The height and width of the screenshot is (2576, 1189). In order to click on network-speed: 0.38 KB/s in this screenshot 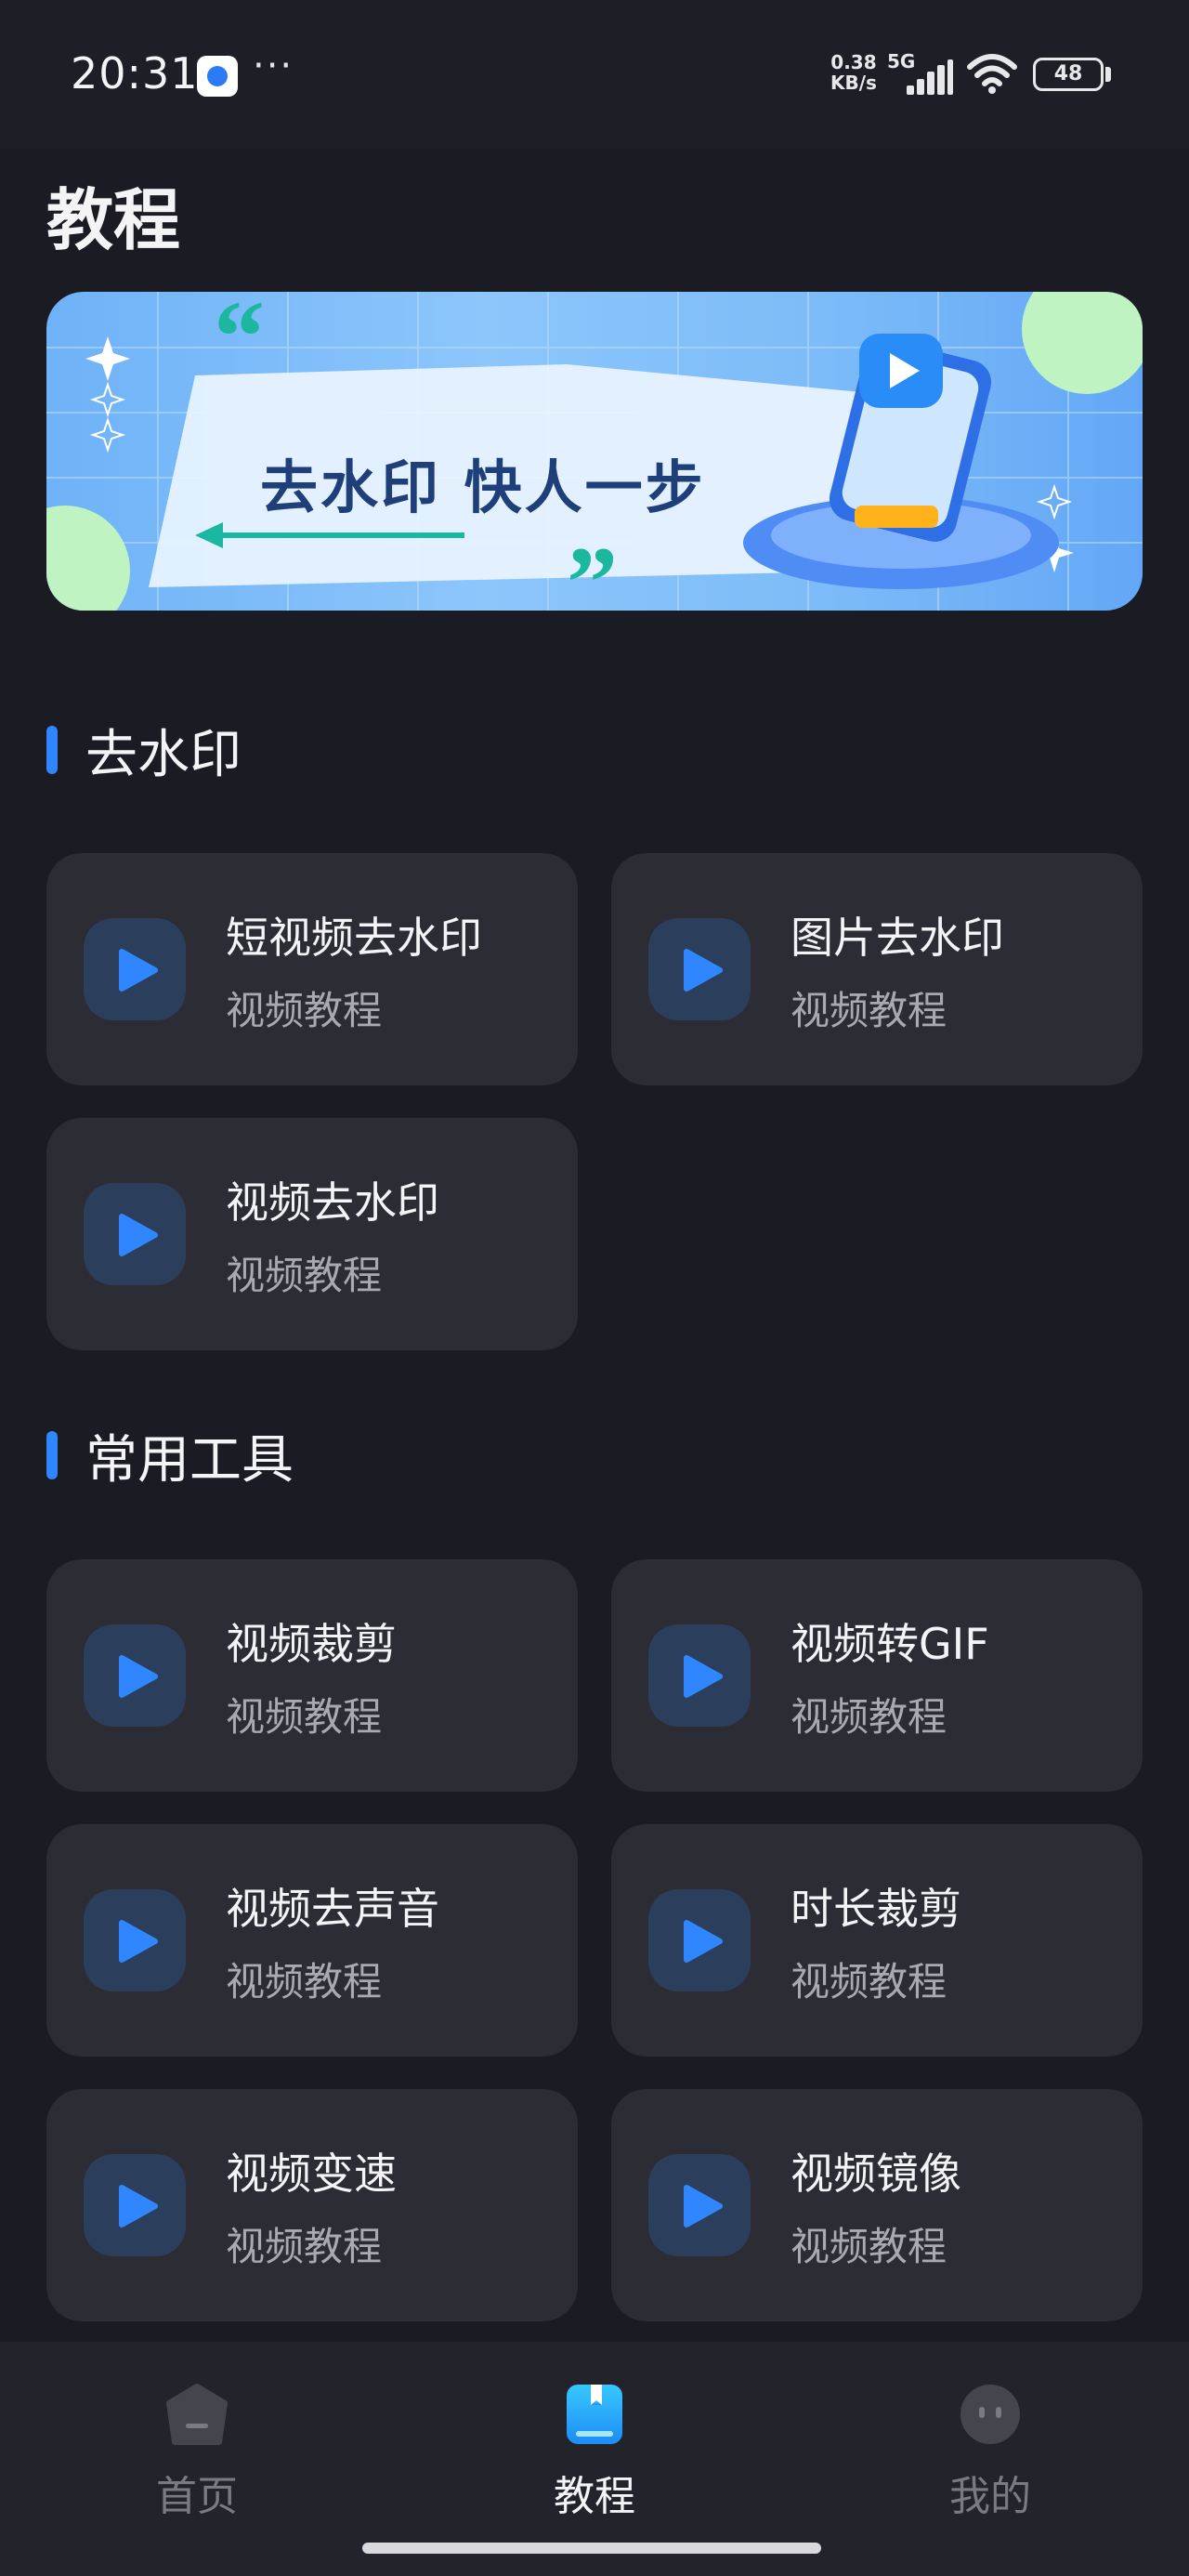, I will do `click(854, 72)`.